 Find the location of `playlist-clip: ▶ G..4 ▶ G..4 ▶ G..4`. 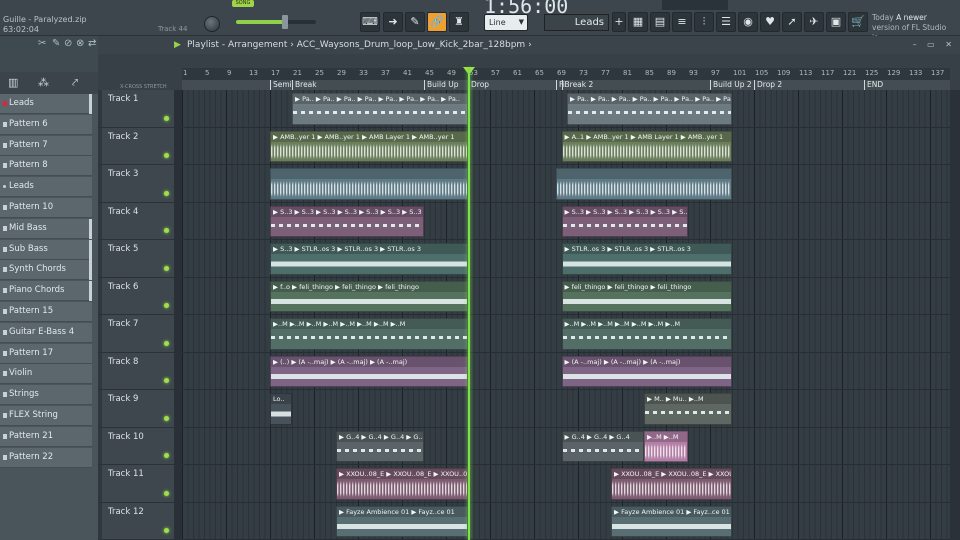

playlist-clip: ▶ G..4 ▶ G..4 ▶ G..4 is located at coordinates (602, 446).